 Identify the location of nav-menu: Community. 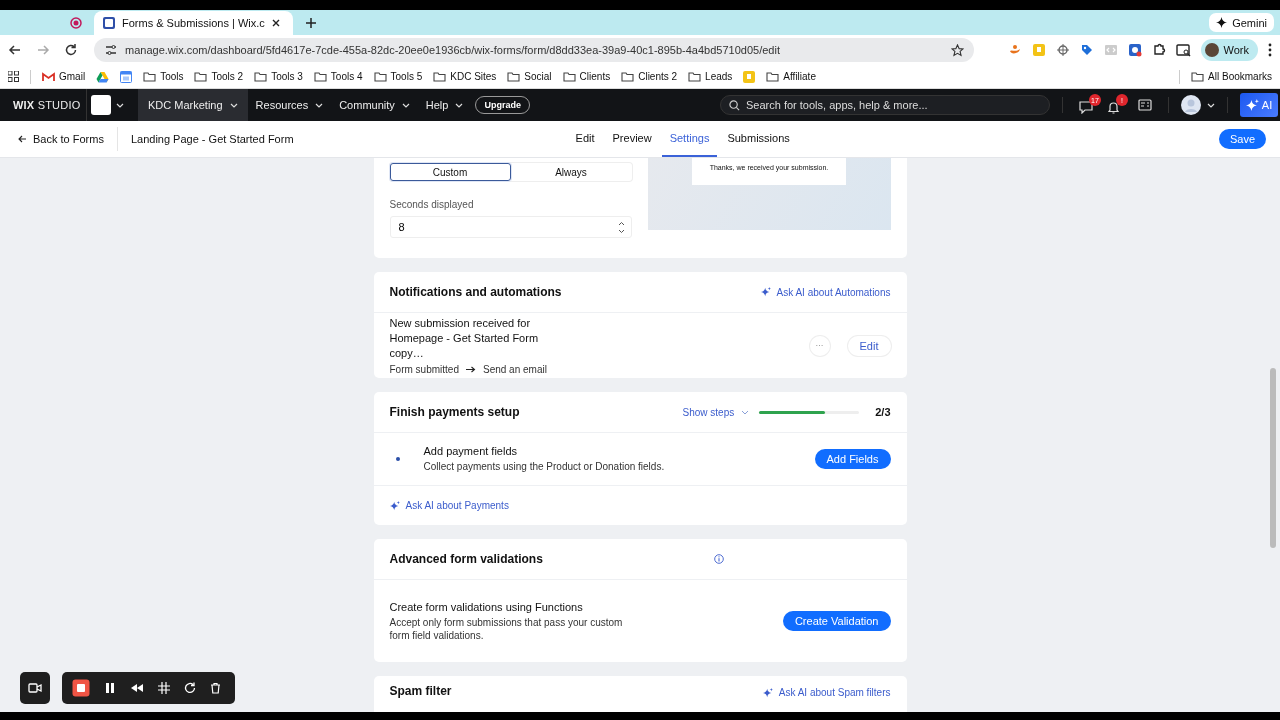
(374, 105).